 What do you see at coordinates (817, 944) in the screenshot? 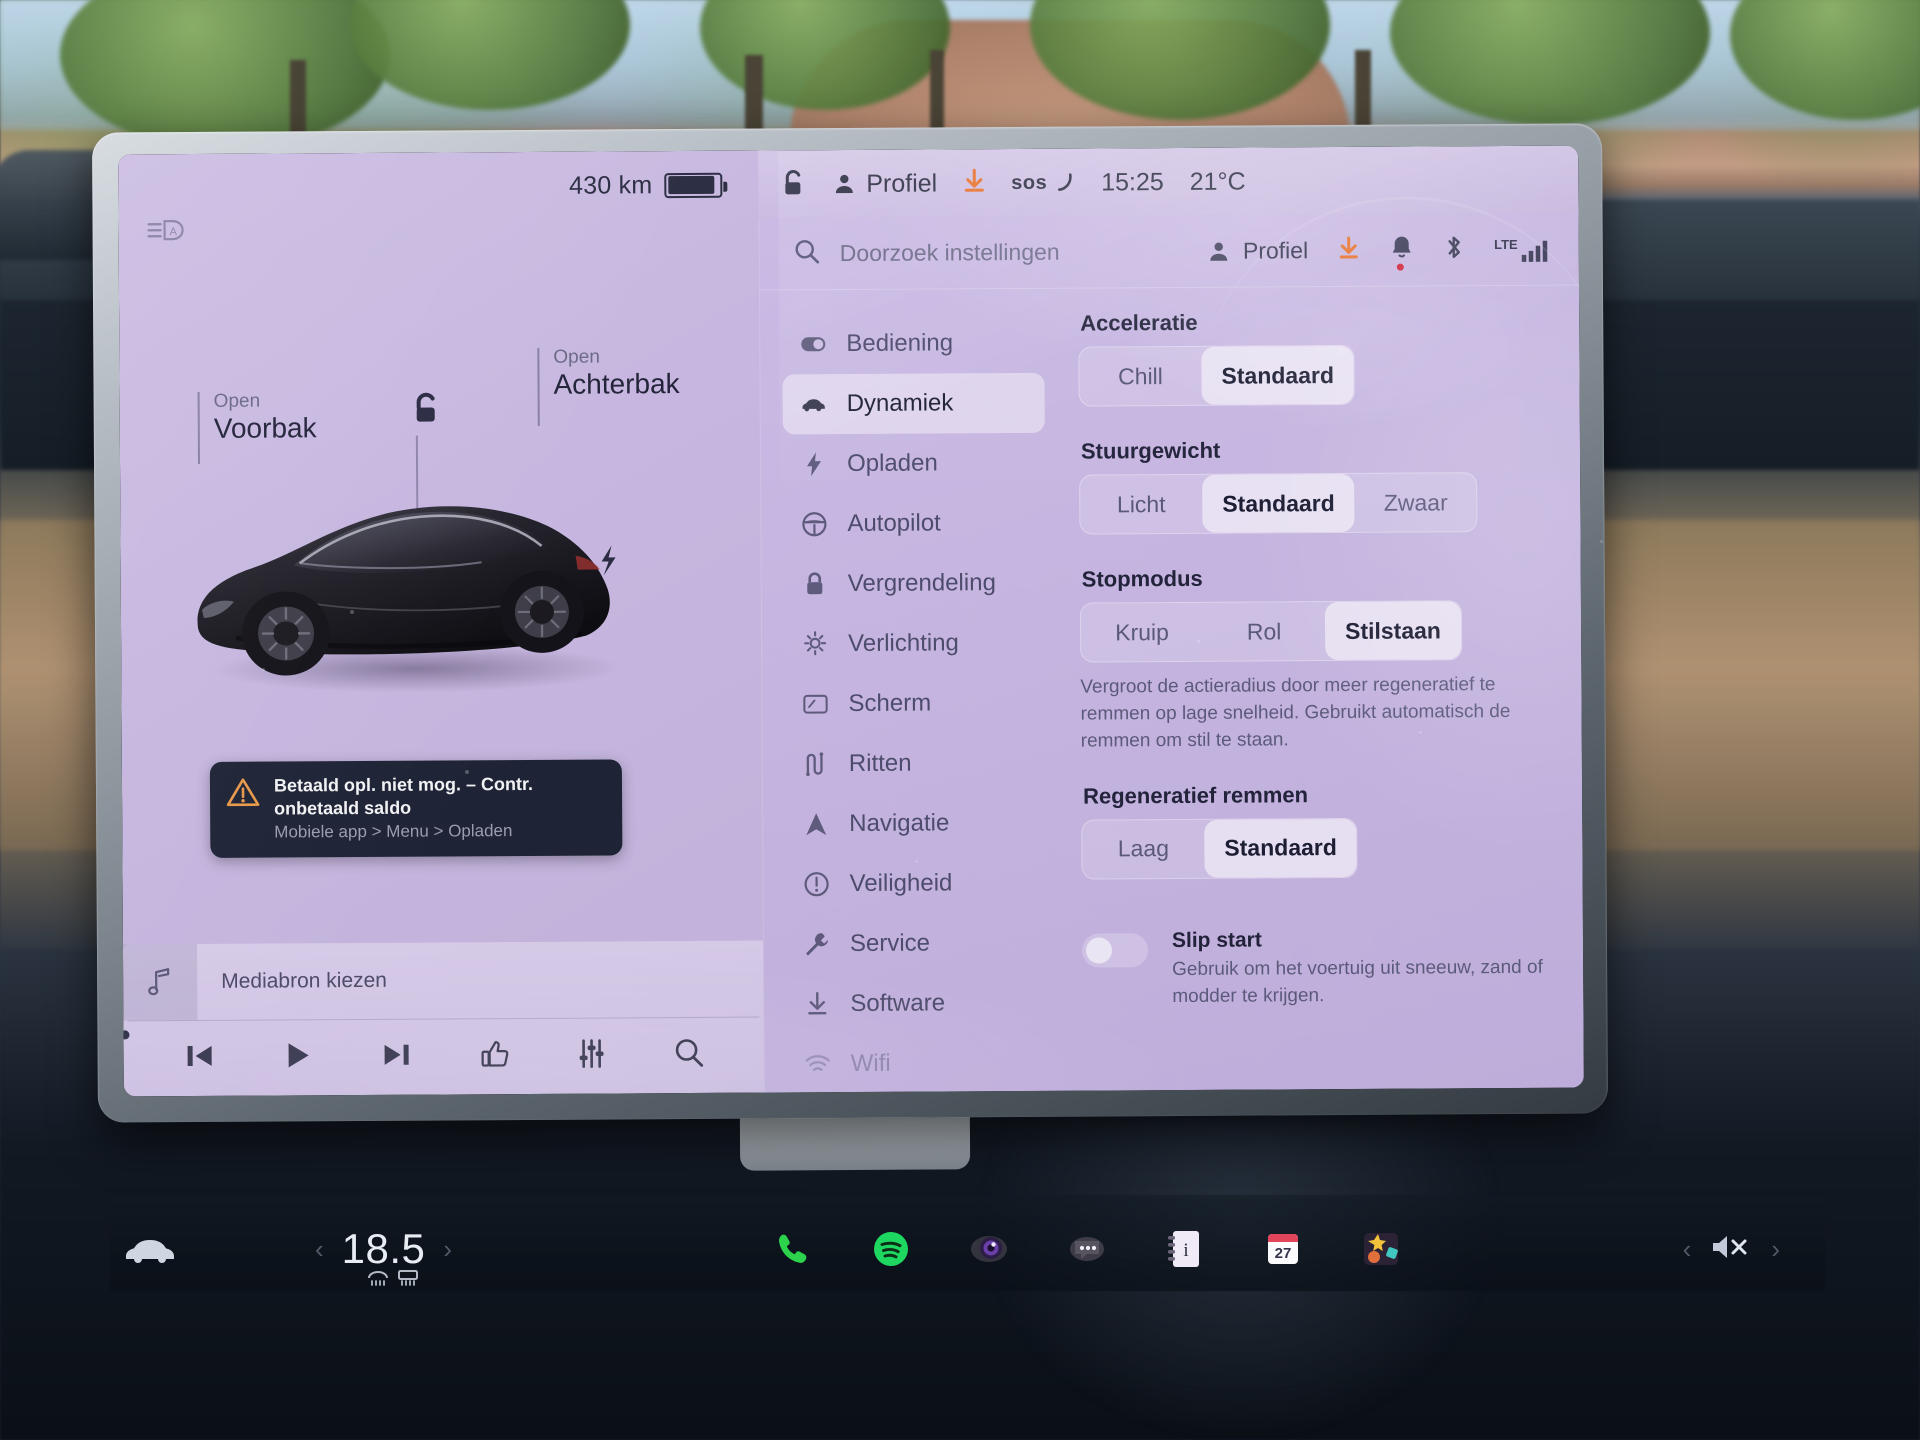
I see `wrench-icon` at bounding box center [817, 944].